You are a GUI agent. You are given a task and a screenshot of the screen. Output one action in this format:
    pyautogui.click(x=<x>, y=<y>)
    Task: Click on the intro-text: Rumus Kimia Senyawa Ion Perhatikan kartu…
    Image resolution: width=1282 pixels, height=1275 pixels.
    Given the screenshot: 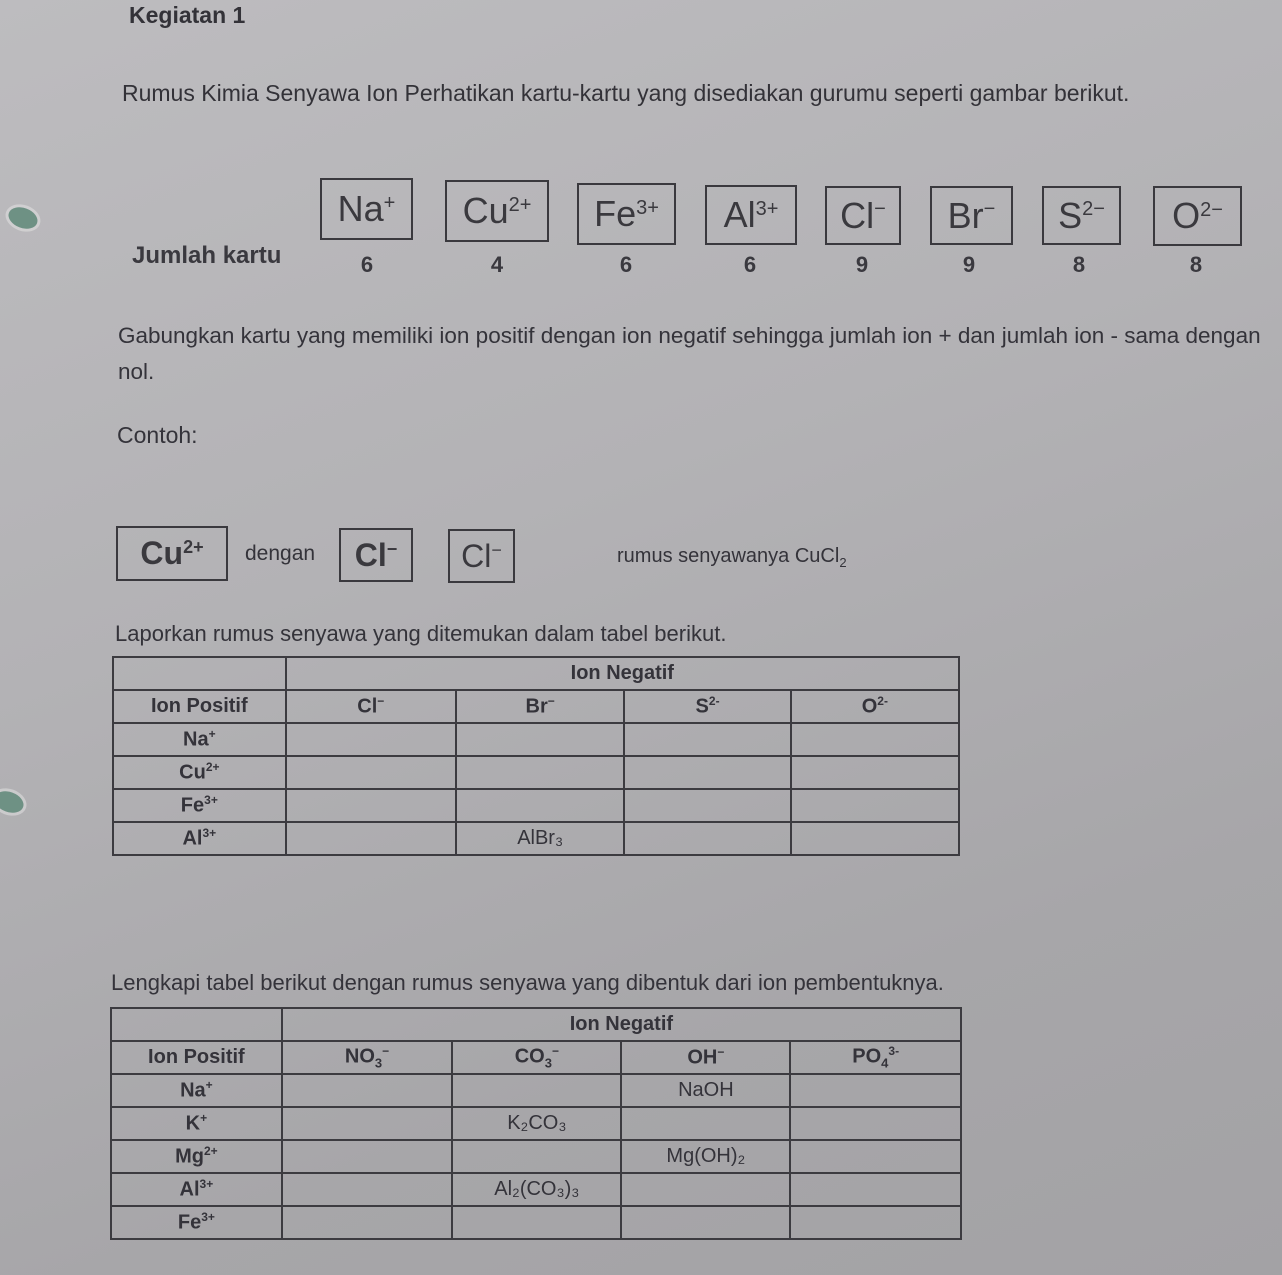 What is the action you would take?
    pyautogui.click(x=626, y=93)
    